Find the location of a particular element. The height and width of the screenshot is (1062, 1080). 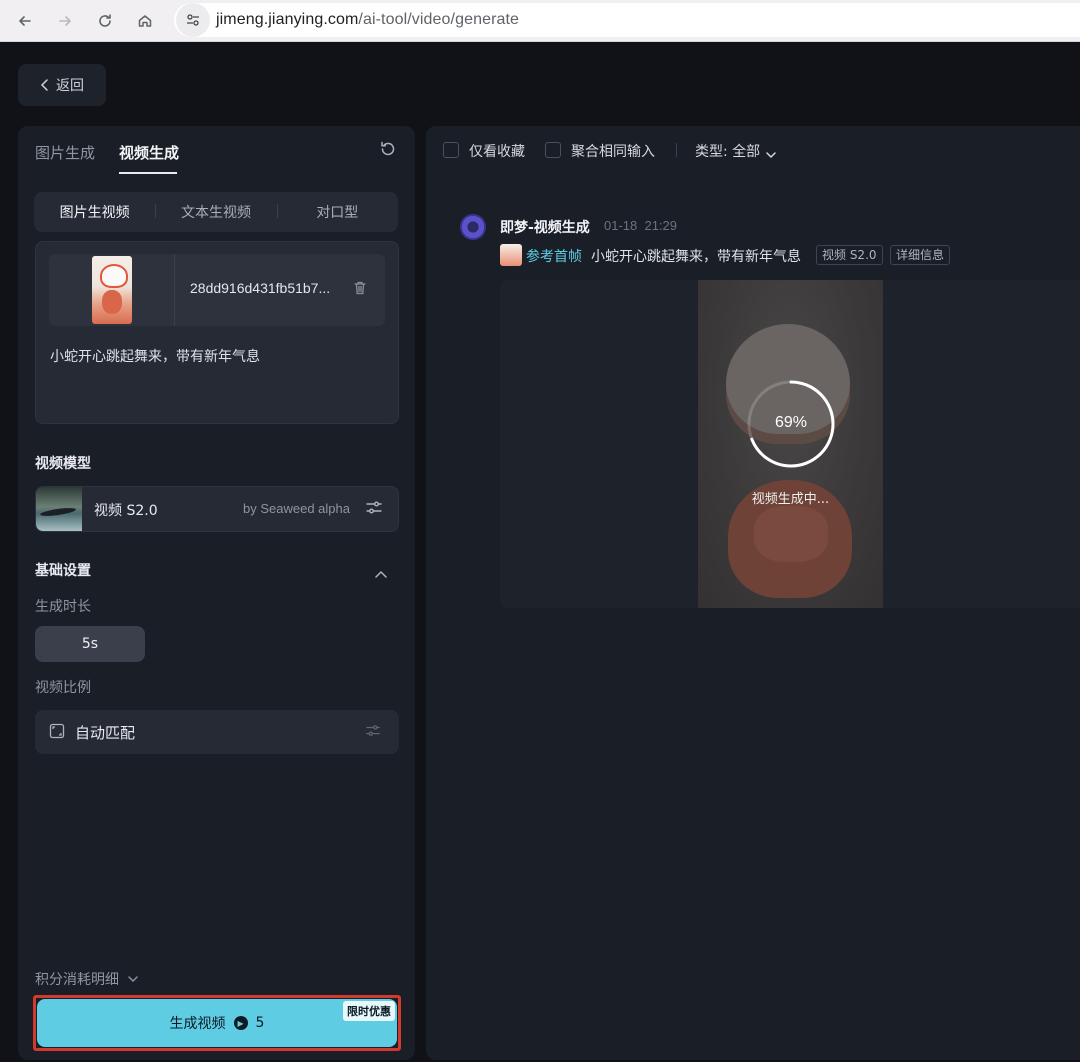

merge-same-input-checkbox is located at coordinates (553, 150).